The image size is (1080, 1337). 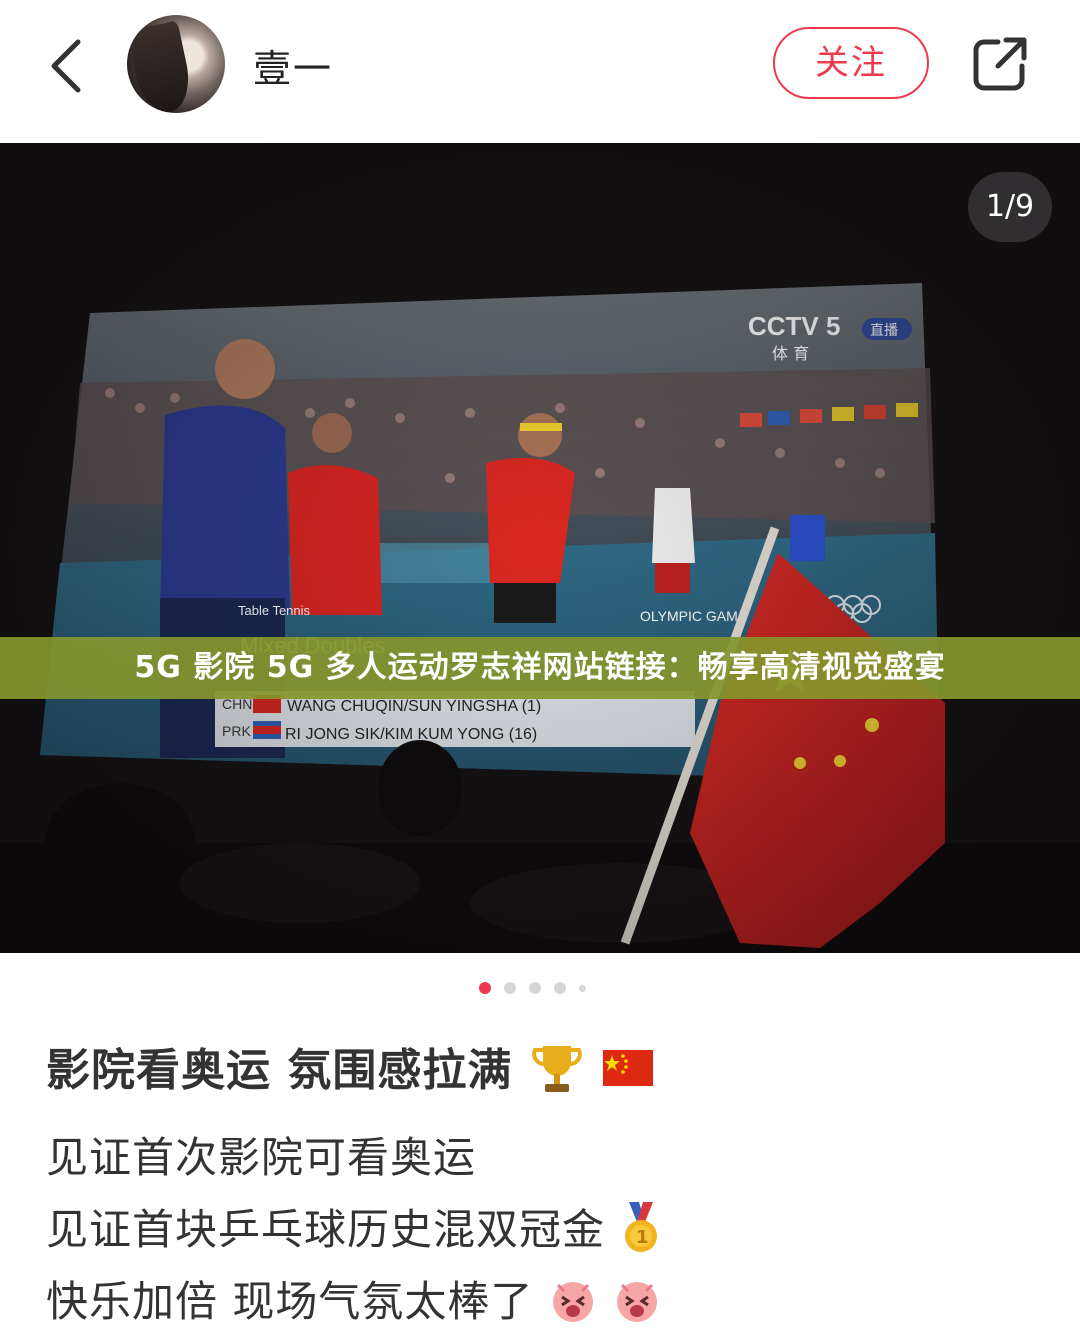 I want to click on chevron-left-icon, so click(x=66, y=66).